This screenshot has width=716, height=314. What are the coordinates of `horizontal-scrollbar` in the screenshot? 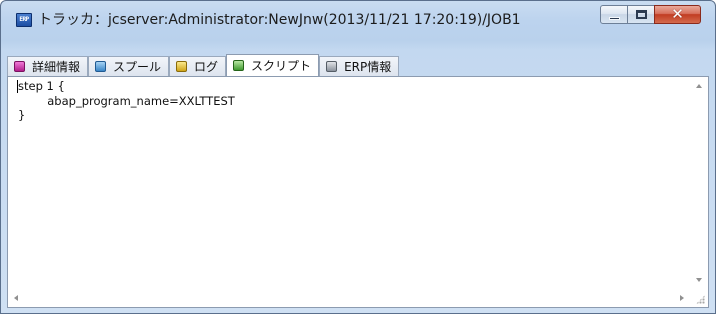 It's located at (349, 298).